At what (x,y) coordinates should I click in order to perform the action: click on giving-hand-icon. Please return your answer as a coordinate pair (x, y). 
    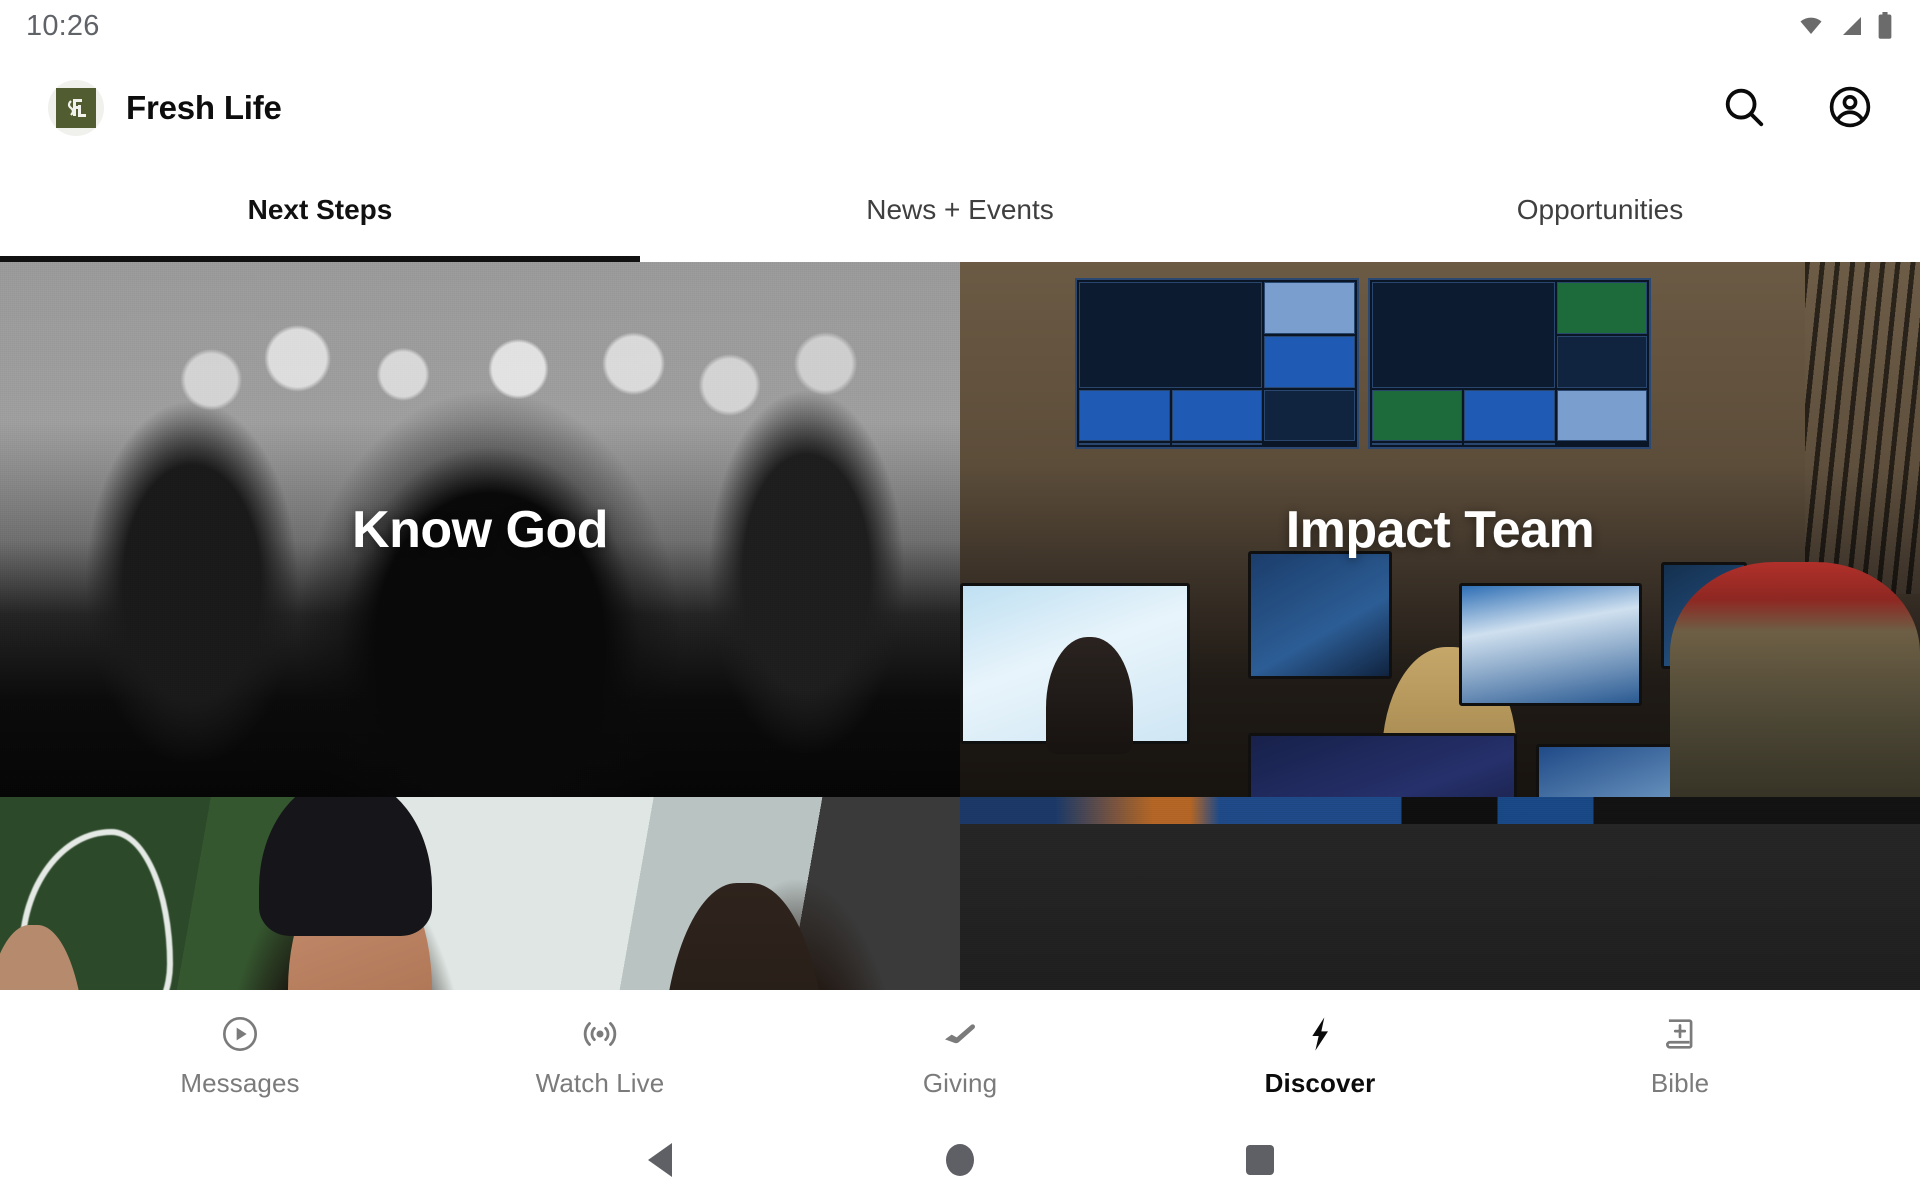
    Looking at the image, I should click on (960, 1034).